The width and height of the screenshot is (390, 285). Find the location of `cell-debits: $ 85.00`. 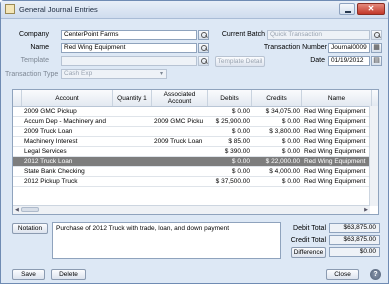

cell-debits: $ 85.00 is located at coordinates (230, 141).